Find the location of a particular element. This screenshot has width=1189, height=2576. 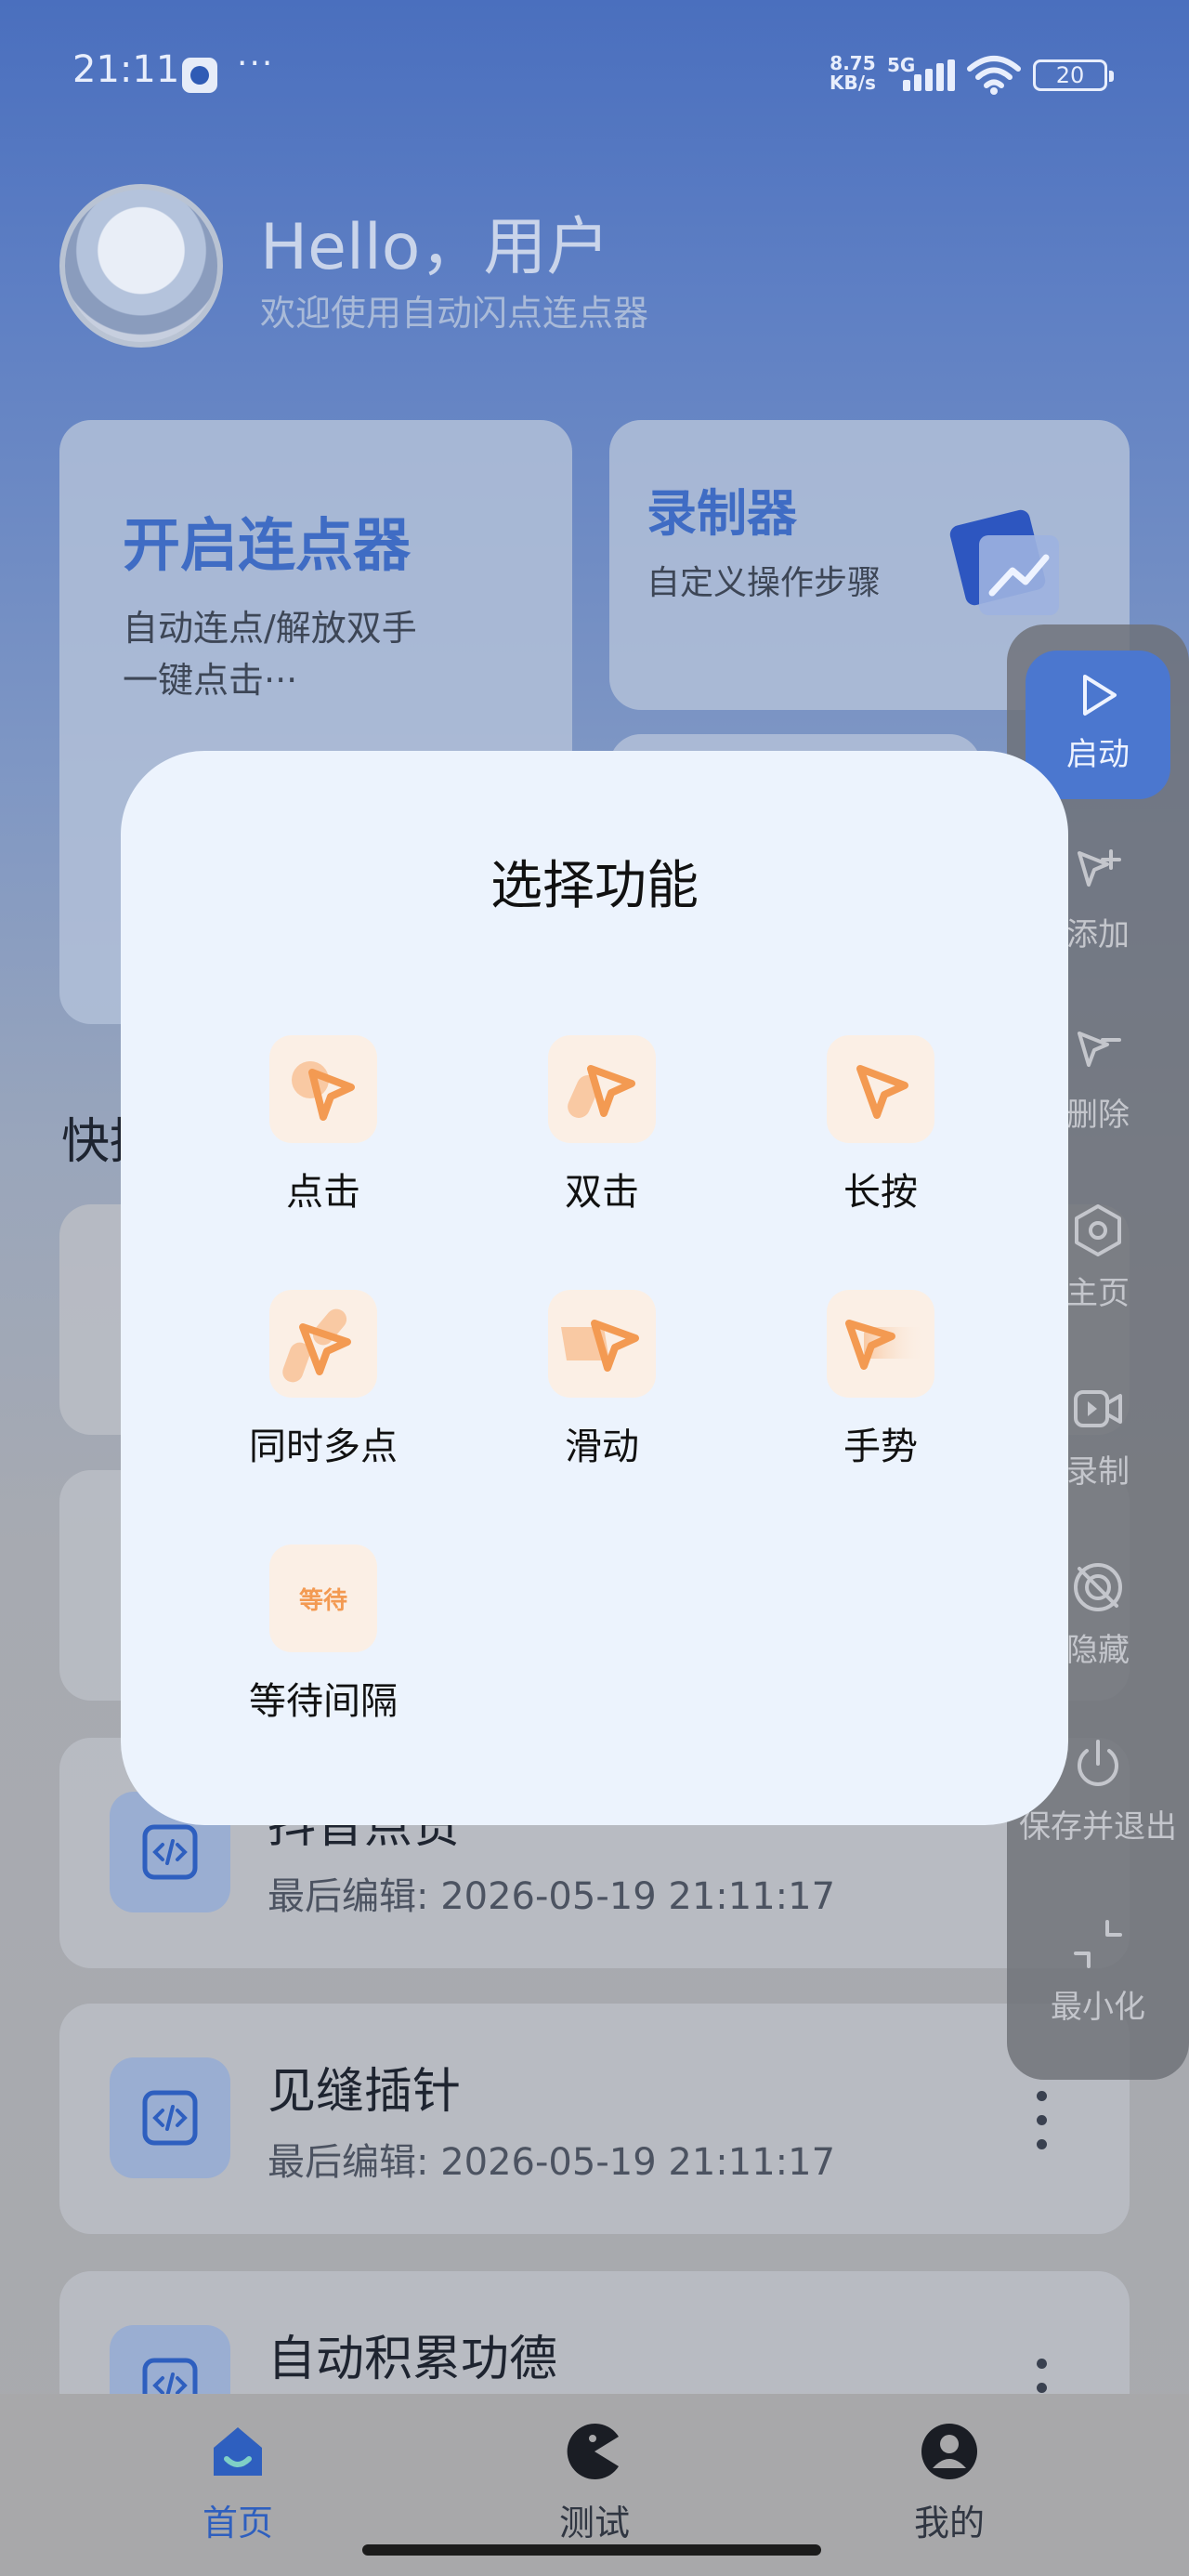

nav-mine-label: 我的 is located at coordinates (949, 2523).